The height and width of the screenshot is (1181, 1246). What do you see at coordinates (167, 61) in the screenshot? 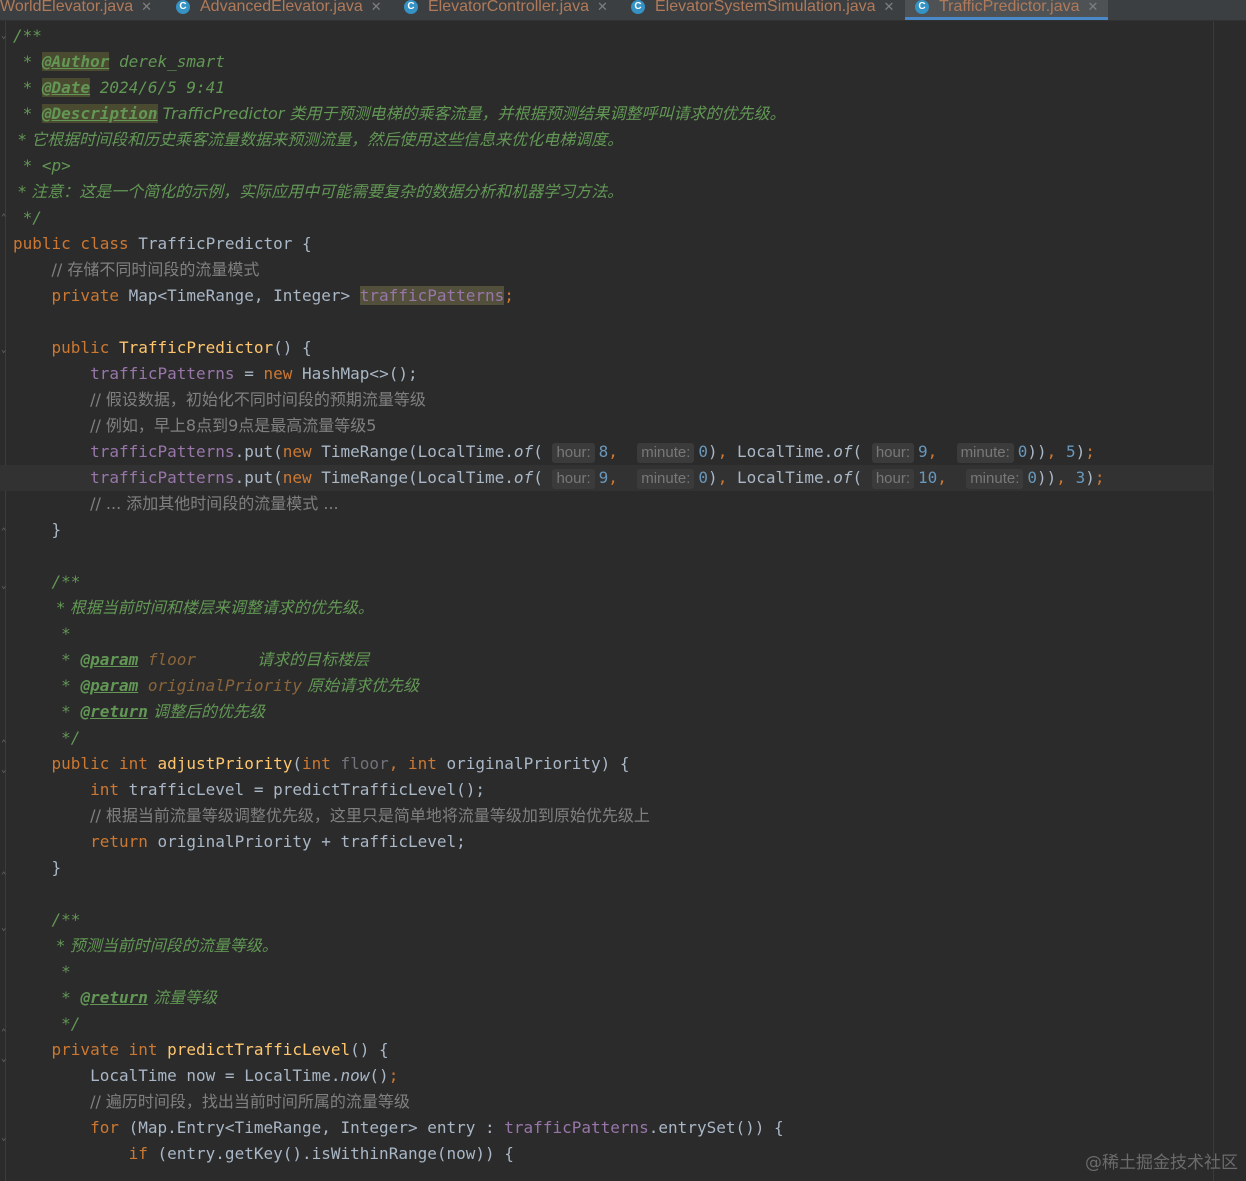
I see `doc-author-value: derek_smart` at bounding box center [167, 61].